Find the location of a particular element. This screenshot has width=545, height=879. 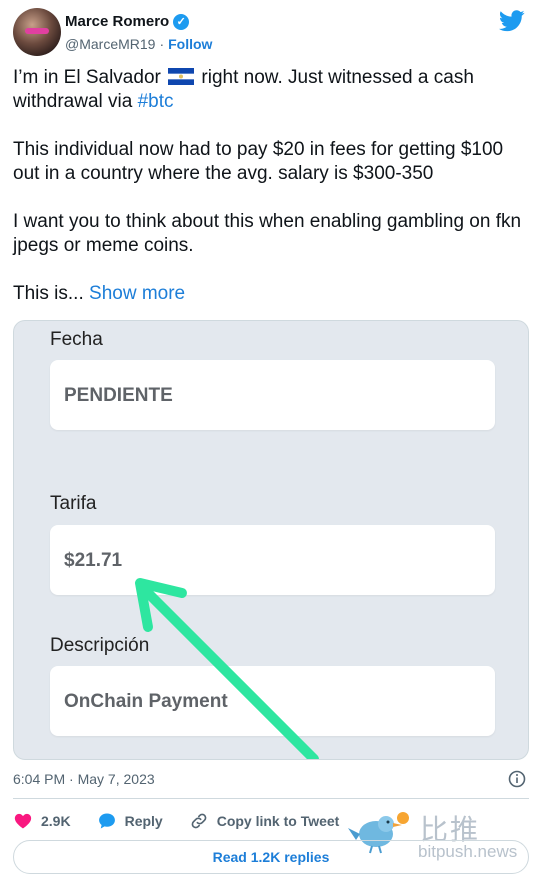

tweet-timestamp: 6:04 PM · May 7, 2023 is located at coordinates (84, 779).